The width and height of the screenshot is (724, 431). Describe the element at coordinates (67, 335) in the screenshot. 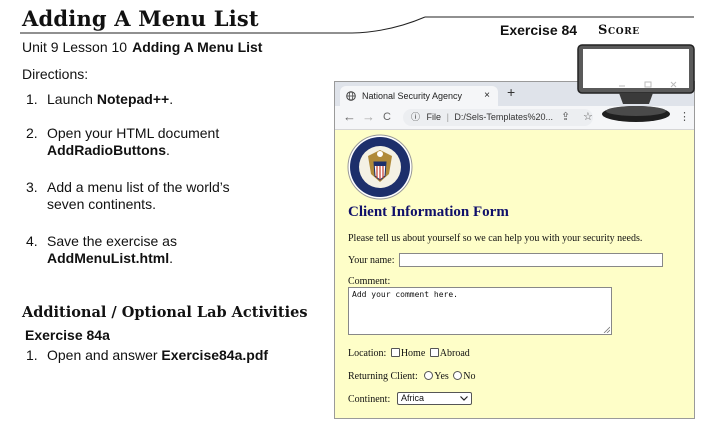

I see `exercise-84a-label: Exercise 84a` at that location.